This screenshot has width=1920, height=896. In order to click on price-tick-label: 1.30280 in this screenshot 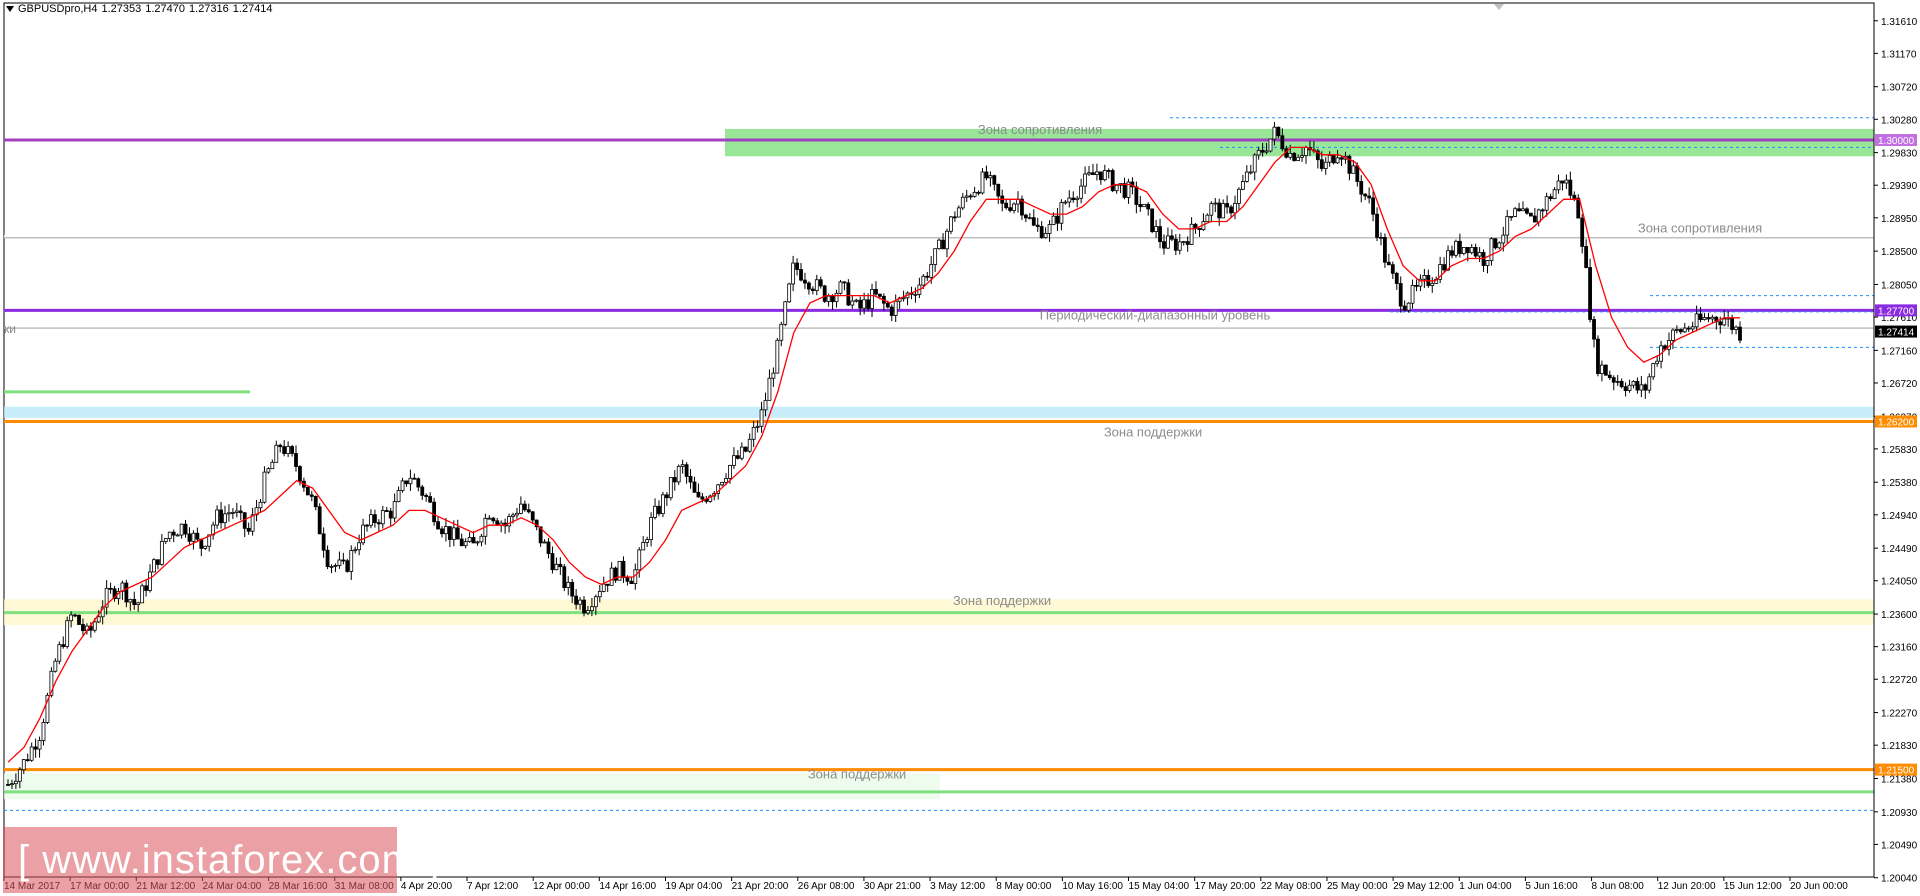, I will do `click(1899, 120)`.